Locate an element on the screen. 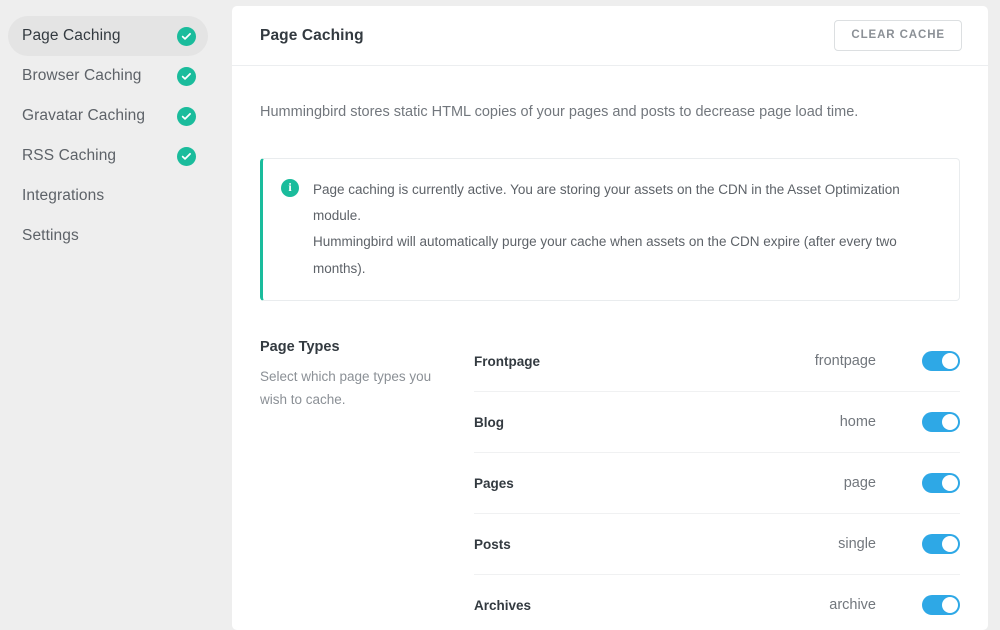 This screenshot has height=630, width=1000. sidebar-item-browser-caching: Browser Caching is located at coordinates (108, 76).